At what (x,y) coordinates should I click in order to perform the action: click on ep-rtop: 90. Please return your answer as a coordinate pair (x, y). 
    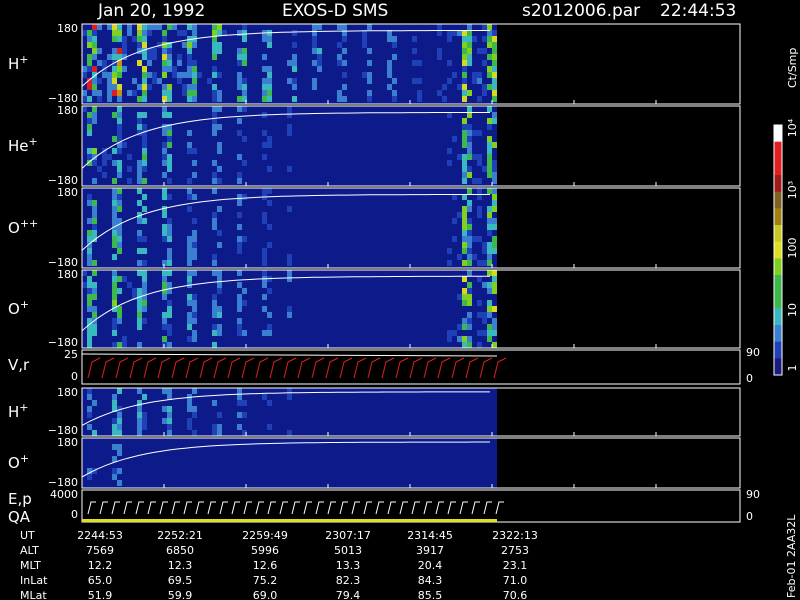
    Looking at the image, I should click on (753, 494).